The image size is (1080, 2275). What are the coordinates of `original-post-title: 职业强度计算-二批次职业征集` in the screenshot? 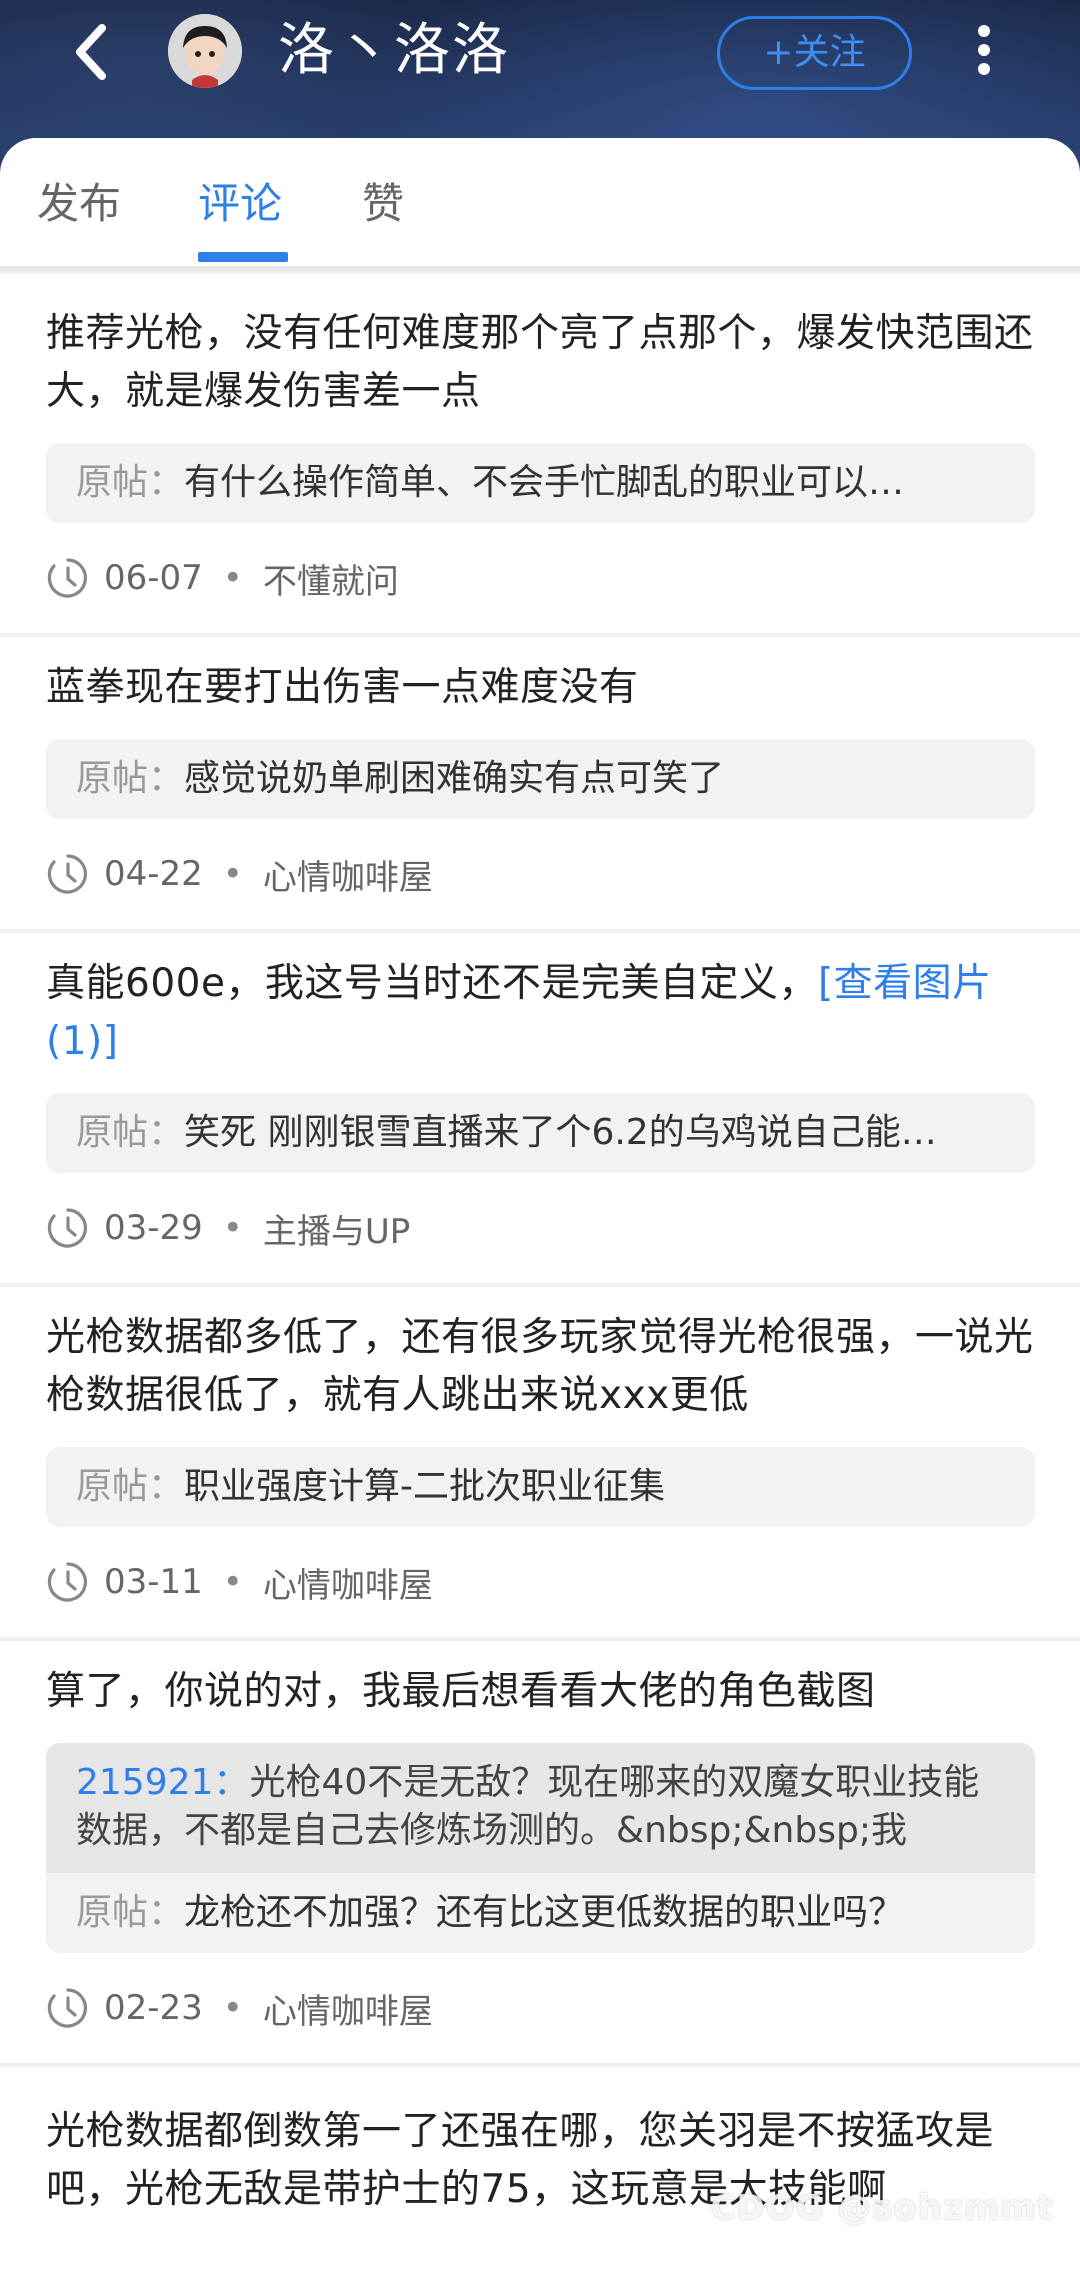 It's located at (425, 1486).